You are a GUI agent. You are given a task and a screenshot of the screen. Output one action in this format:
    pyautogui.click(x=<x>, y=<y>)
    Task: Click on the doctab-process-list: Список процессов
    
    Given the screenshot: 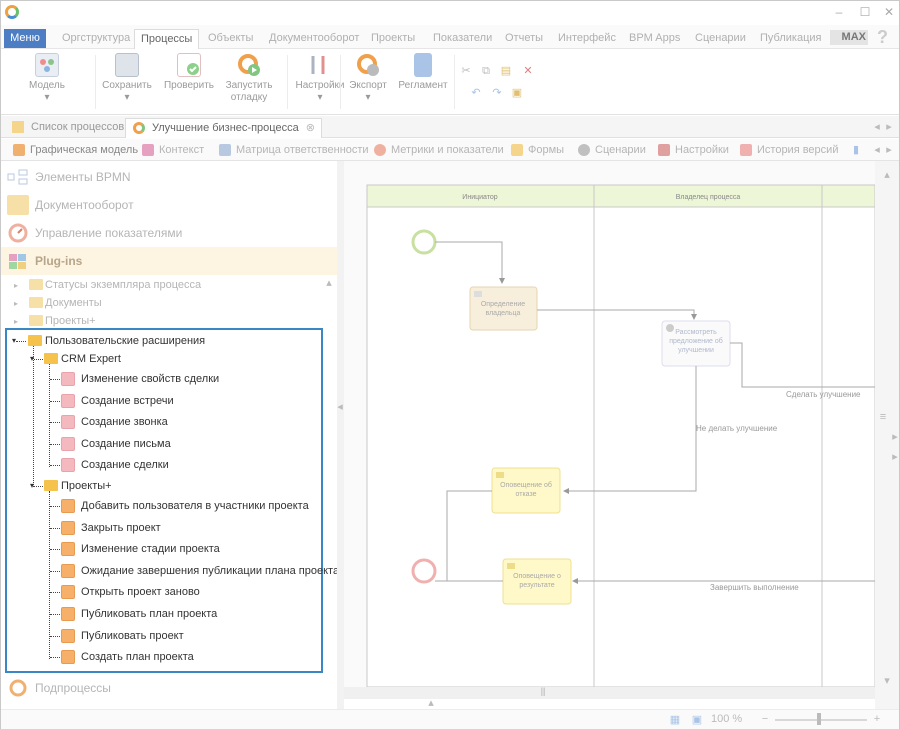 What is the action you would take?
    pyautogui.click(x=67, y=128)
    